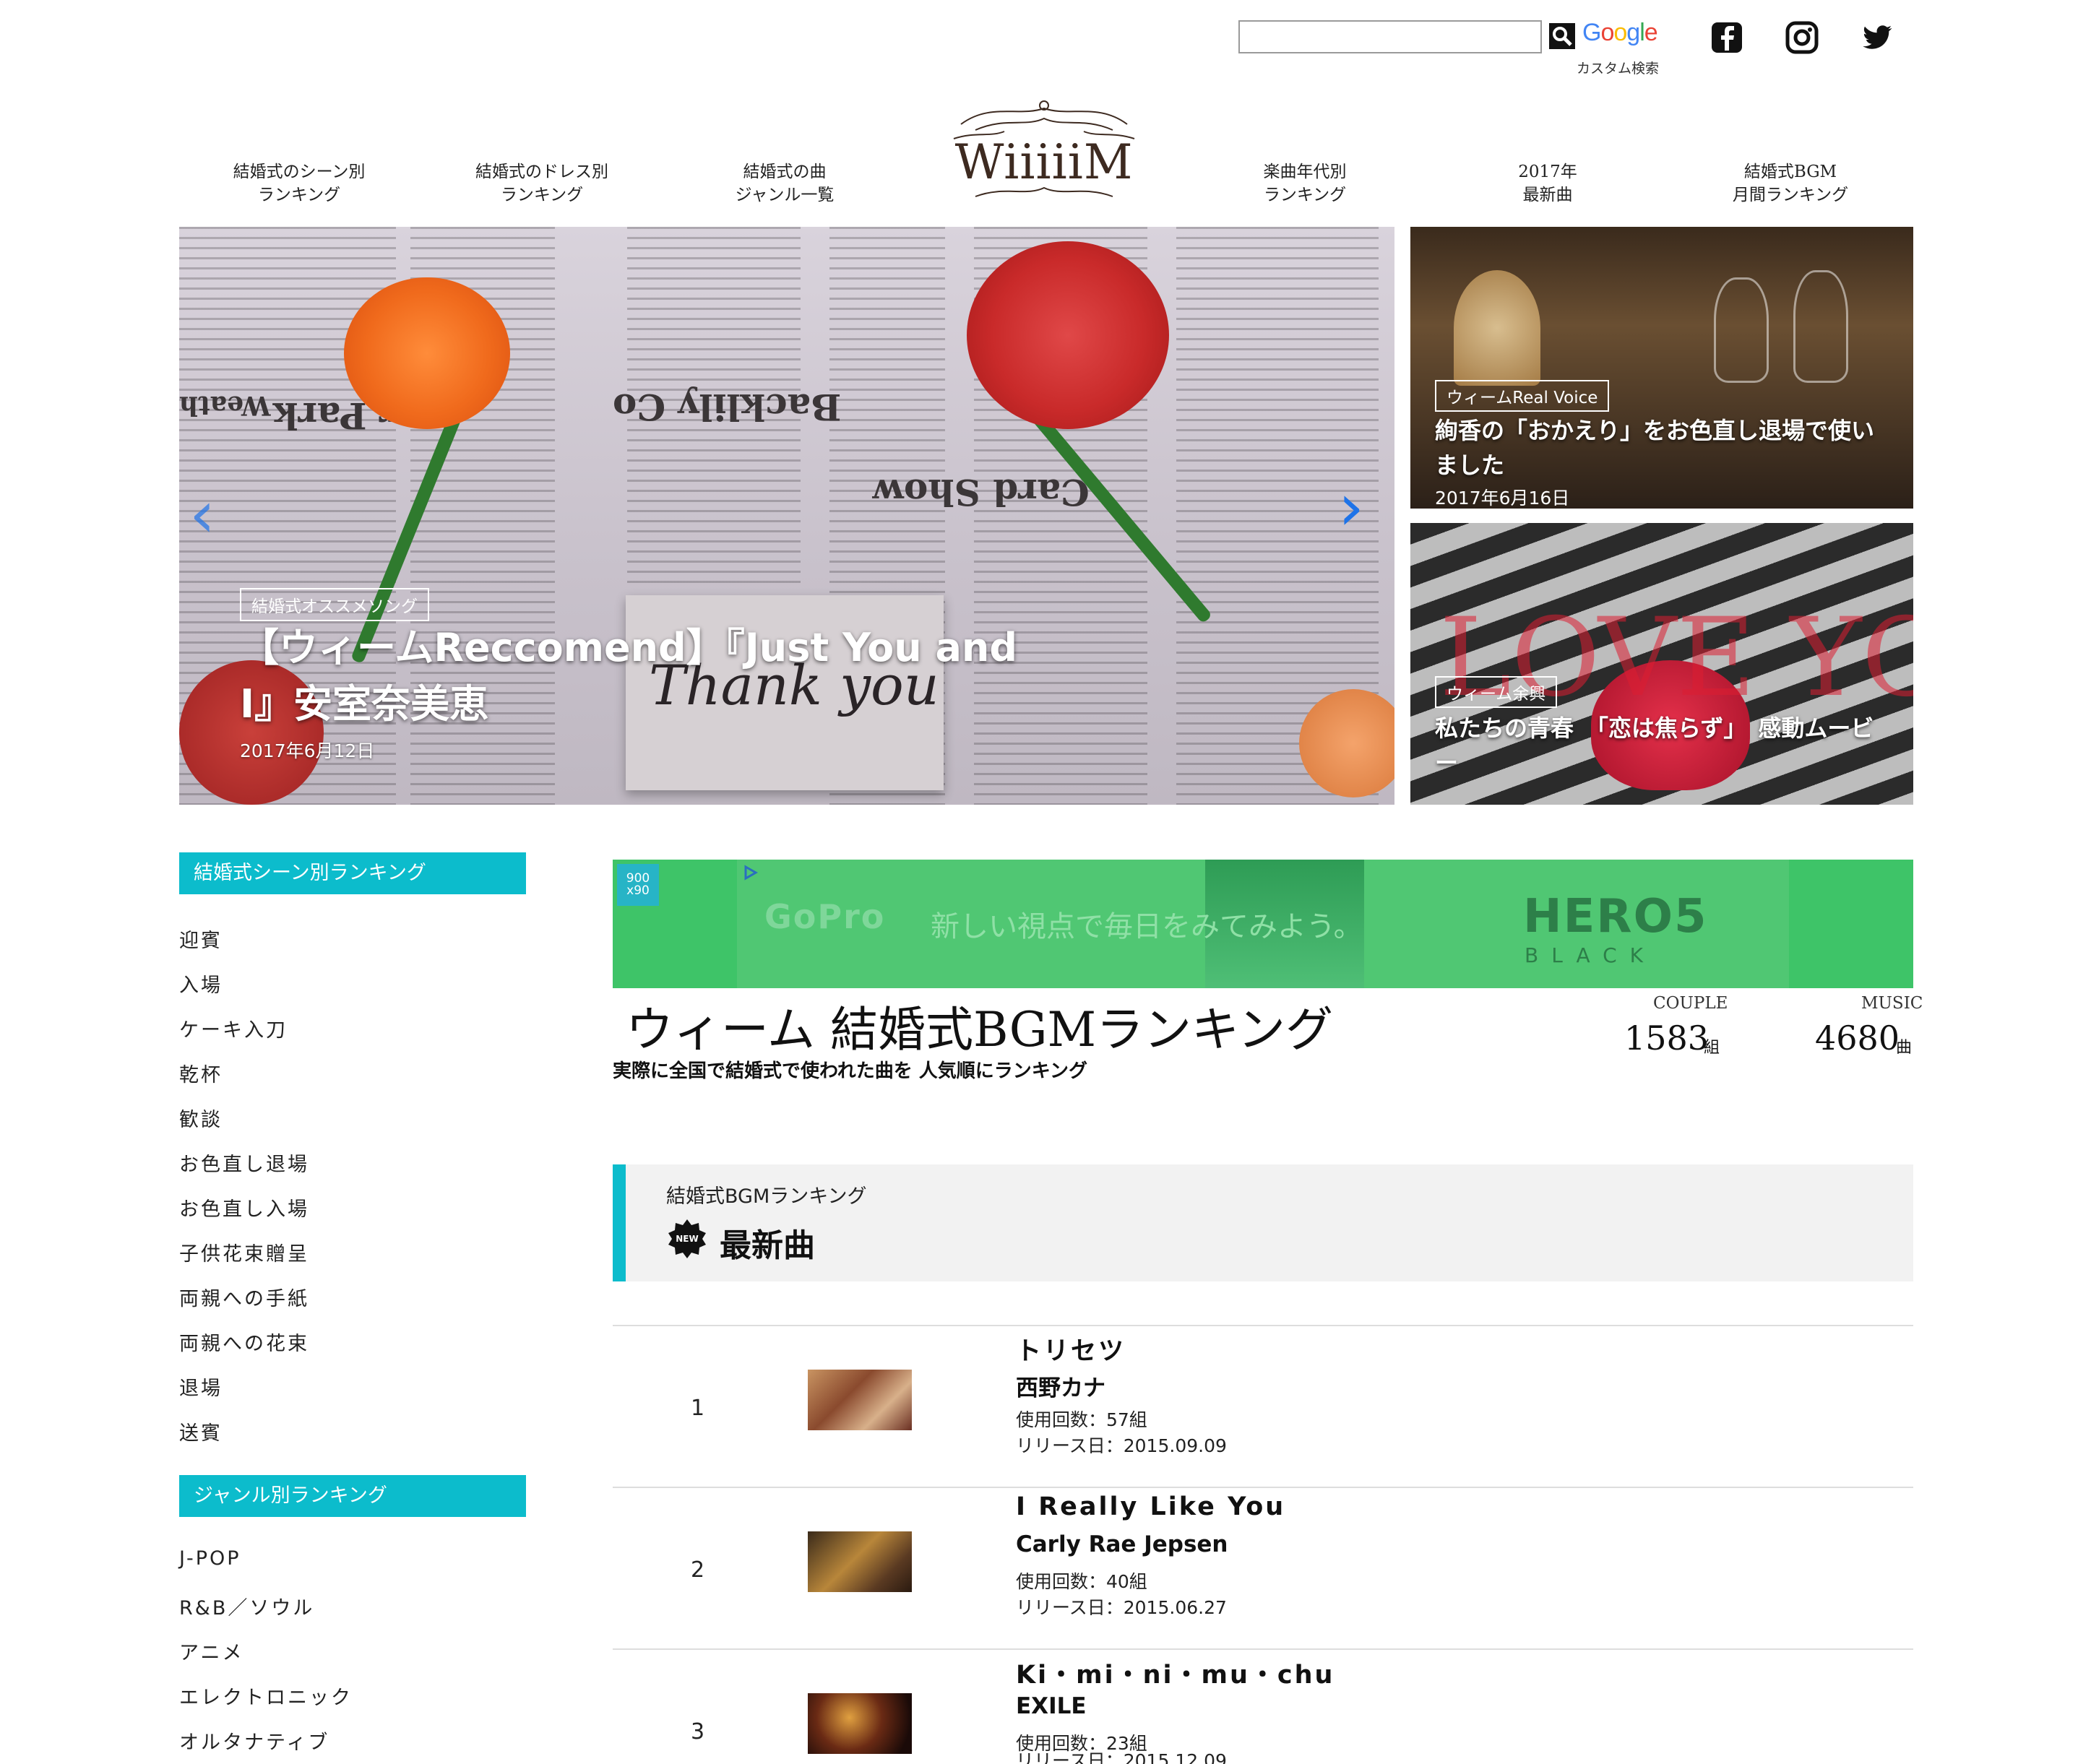 The width and height of the screenshot is (2091, 1764). I want to click on twitter-link, so click(1877, 37).